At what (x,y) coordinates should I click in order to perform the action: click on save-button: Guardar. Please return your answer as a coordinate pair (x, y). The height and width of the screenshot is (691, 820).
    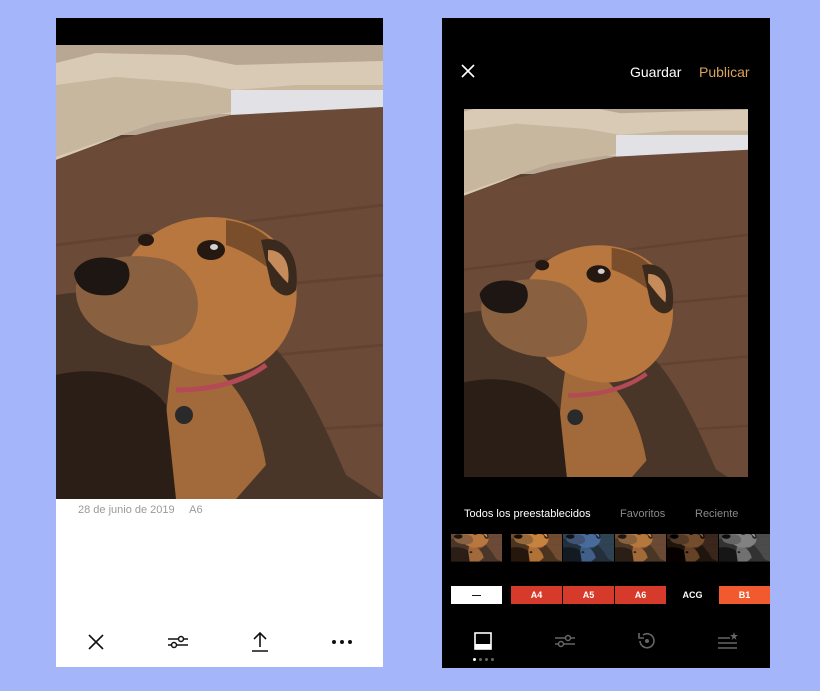
    Looking at the image, I should click on (655, 72).